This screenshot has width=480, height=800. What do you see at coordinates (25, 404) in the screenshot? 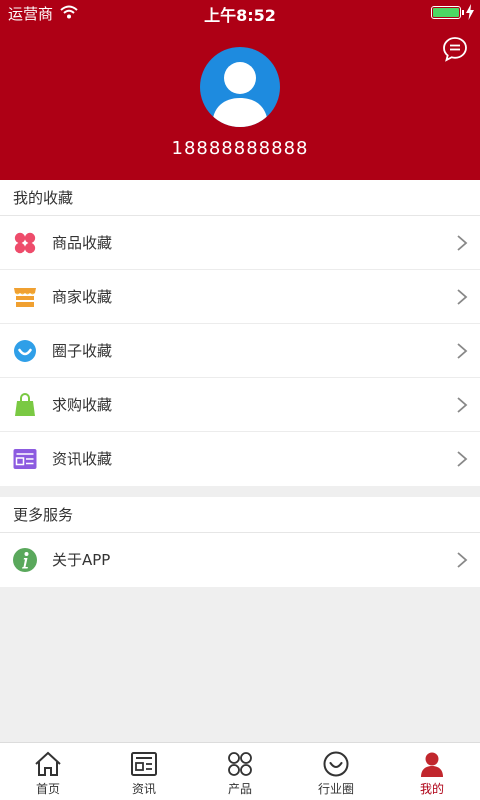
I see `shopping-bag-icon` at bounding box center [25, 404].